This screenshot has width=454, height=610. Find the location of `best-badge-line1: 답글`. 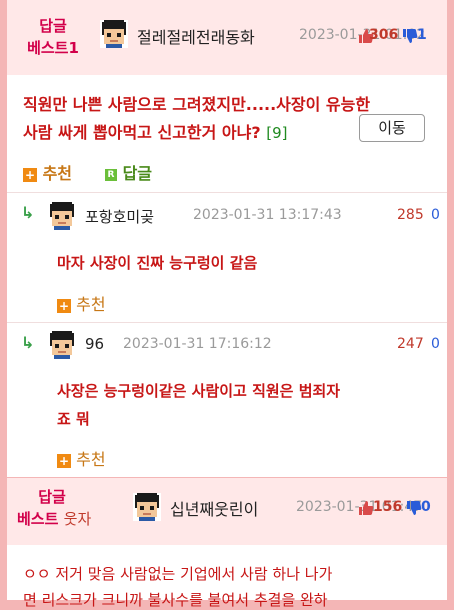

best-badge-line1: 답글 is located at coordinates (53, 26).